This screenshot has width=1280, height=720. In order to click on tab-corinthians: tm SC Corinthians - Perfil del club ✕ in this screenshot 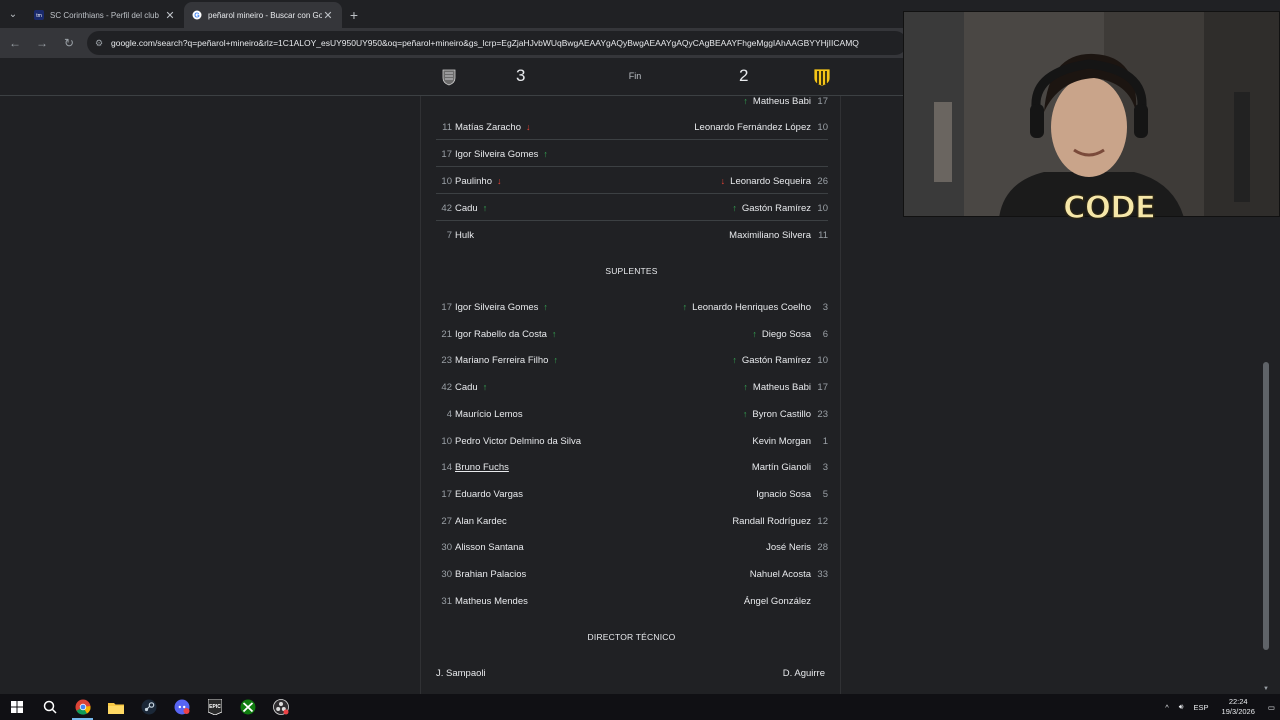, I will do `click(105, 15)`.